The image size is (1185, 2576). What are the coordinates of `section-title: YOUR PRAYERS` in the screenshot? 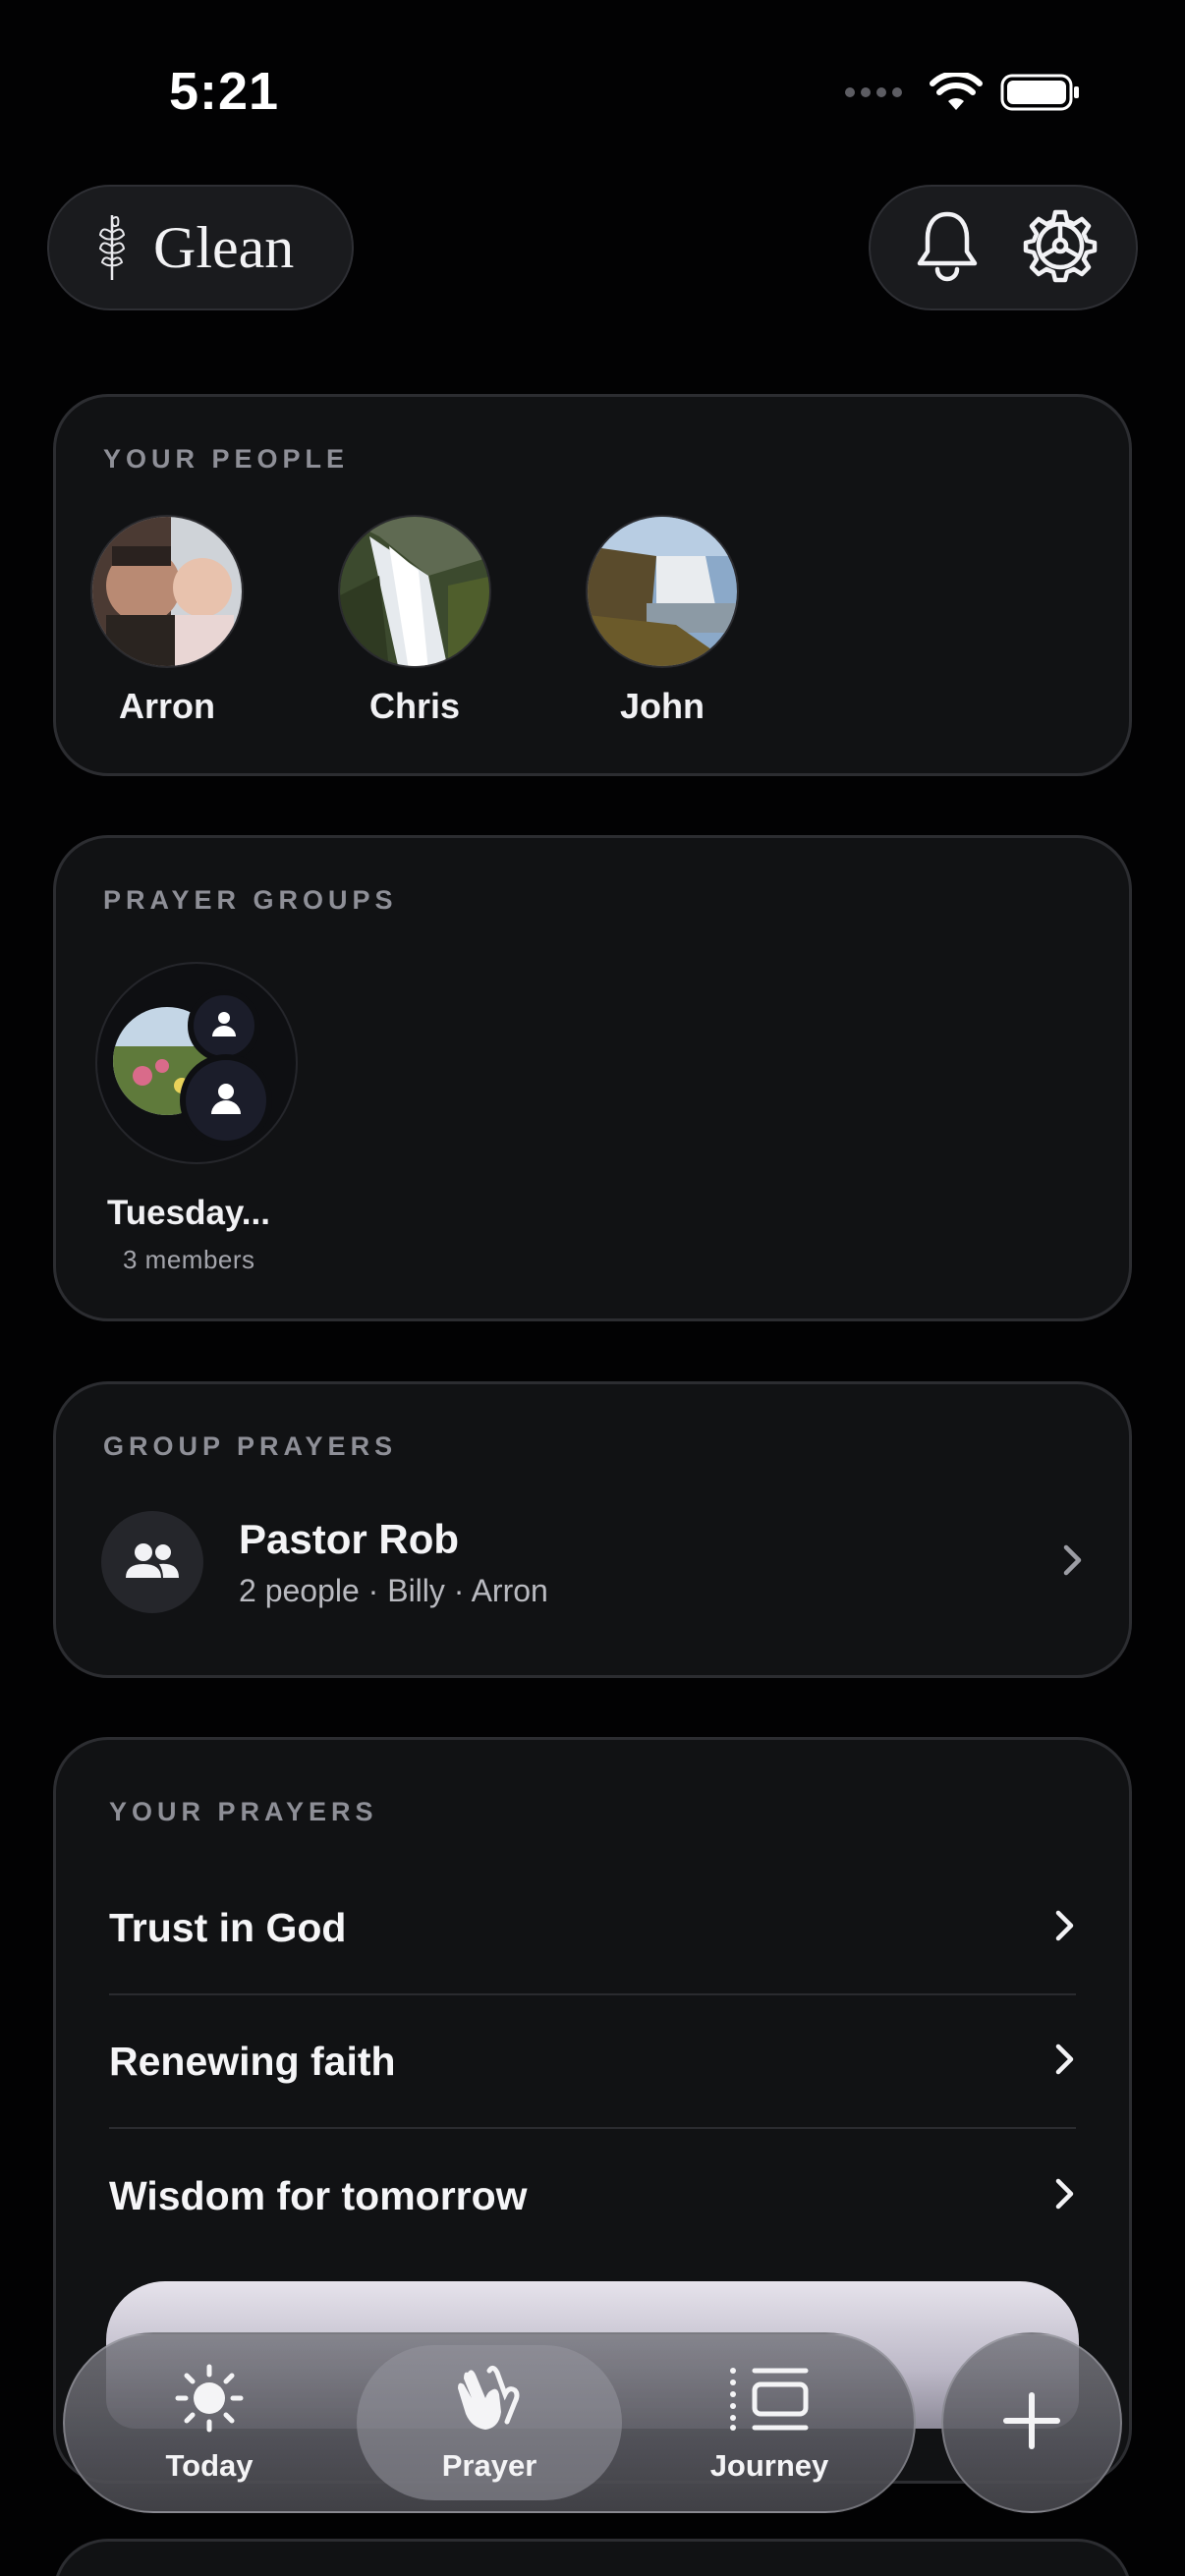 It's located at (244, 1811).